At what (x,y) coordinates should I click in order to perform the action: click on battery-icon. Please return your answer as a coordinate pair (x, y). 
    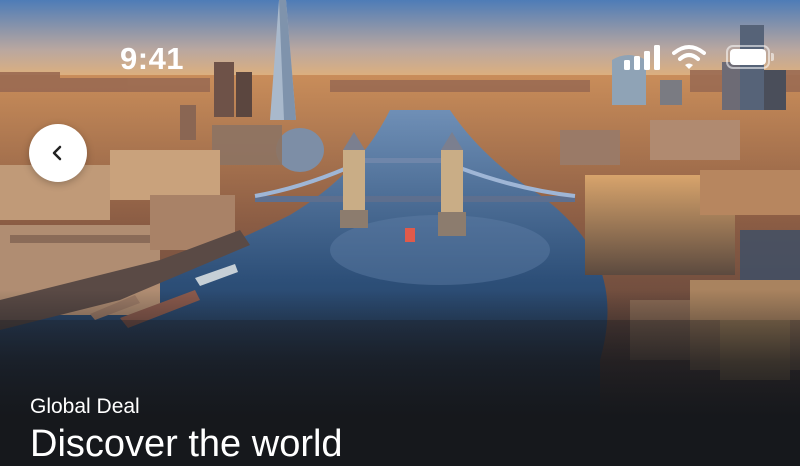
    Looking at the image, I should click on (750, 57).